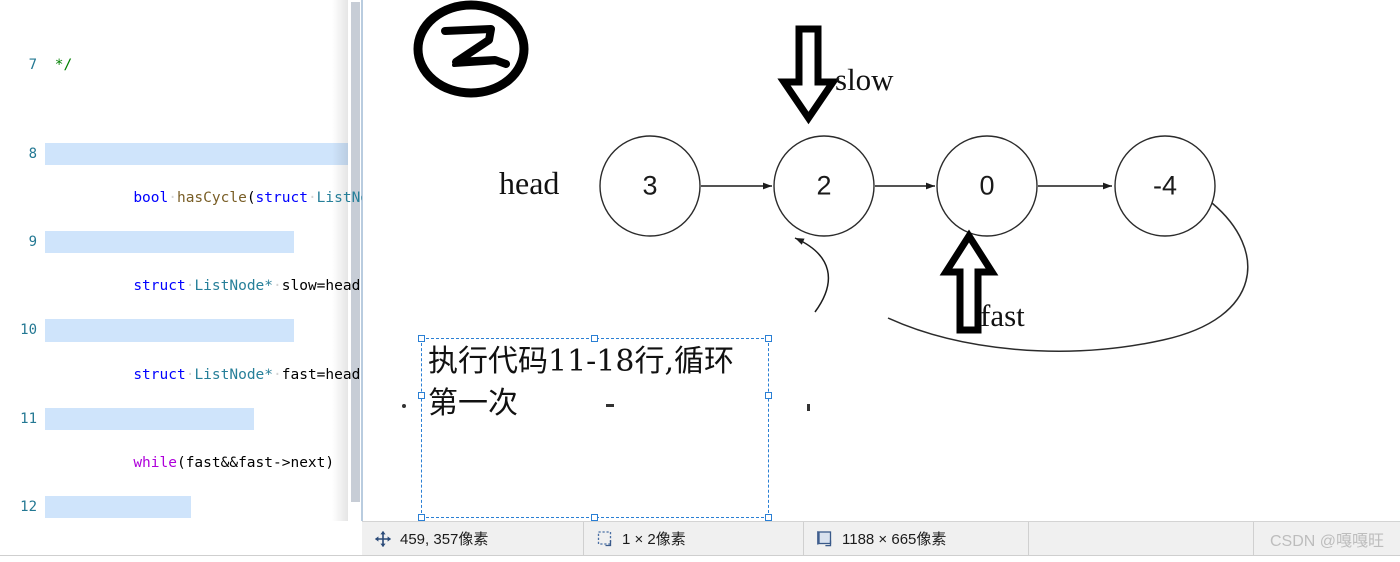 This screenshot has width=1400, height=562. I want to click on status-spacer, so click(1141, 538).